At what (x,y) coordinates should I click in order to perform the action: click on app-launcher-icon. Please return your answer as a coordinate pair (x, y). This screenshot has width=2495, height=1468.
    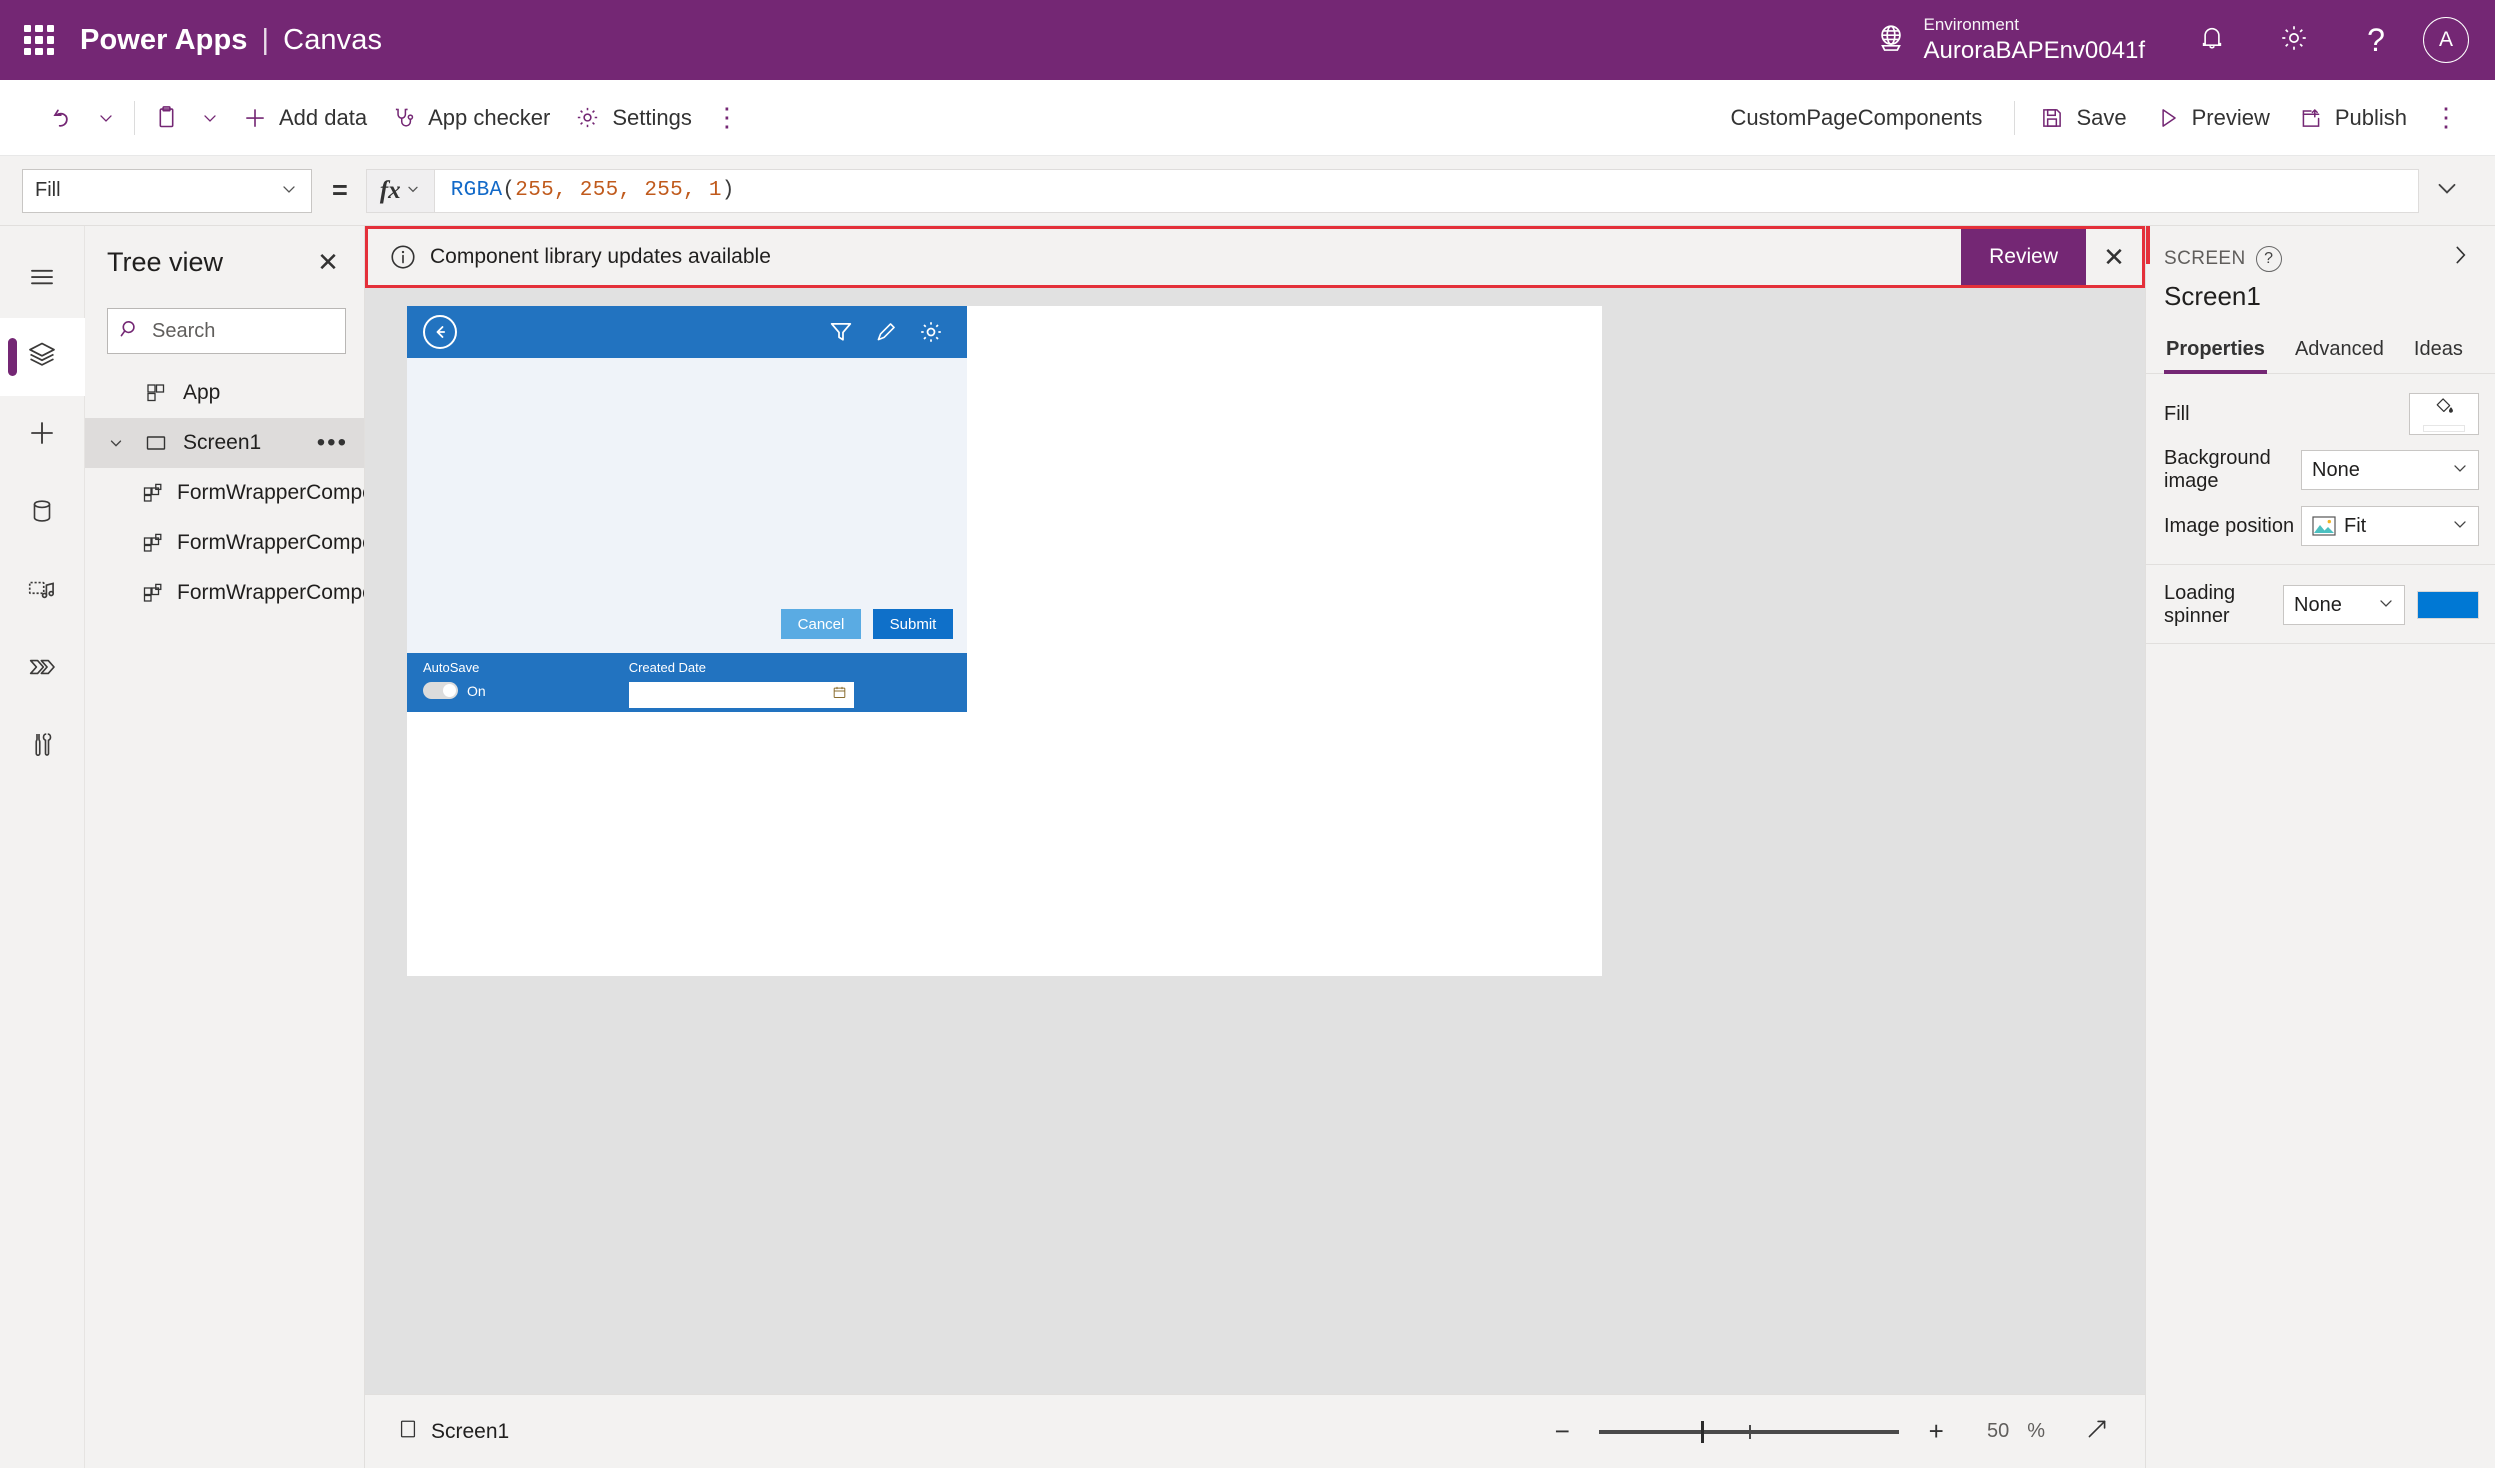
    Looking at the image, I should click on (39, 40).